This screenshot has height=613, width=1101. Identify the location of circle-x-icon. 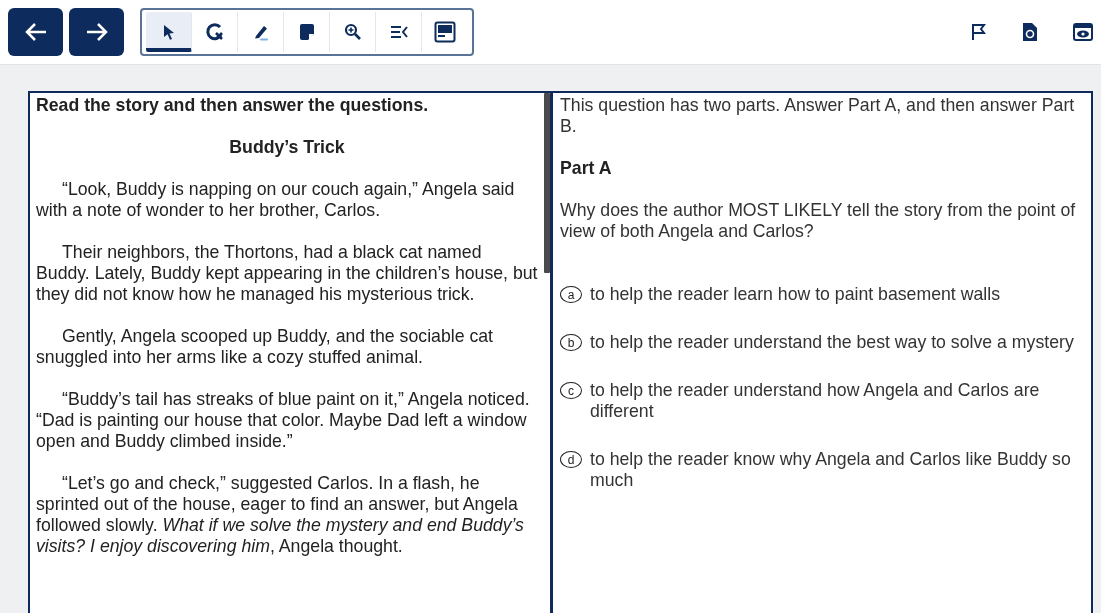
(214, 32).